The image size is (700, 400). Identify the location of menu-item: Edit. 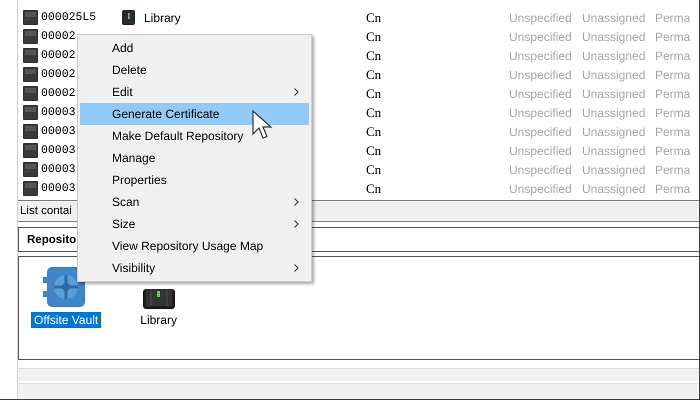
(194, 92).